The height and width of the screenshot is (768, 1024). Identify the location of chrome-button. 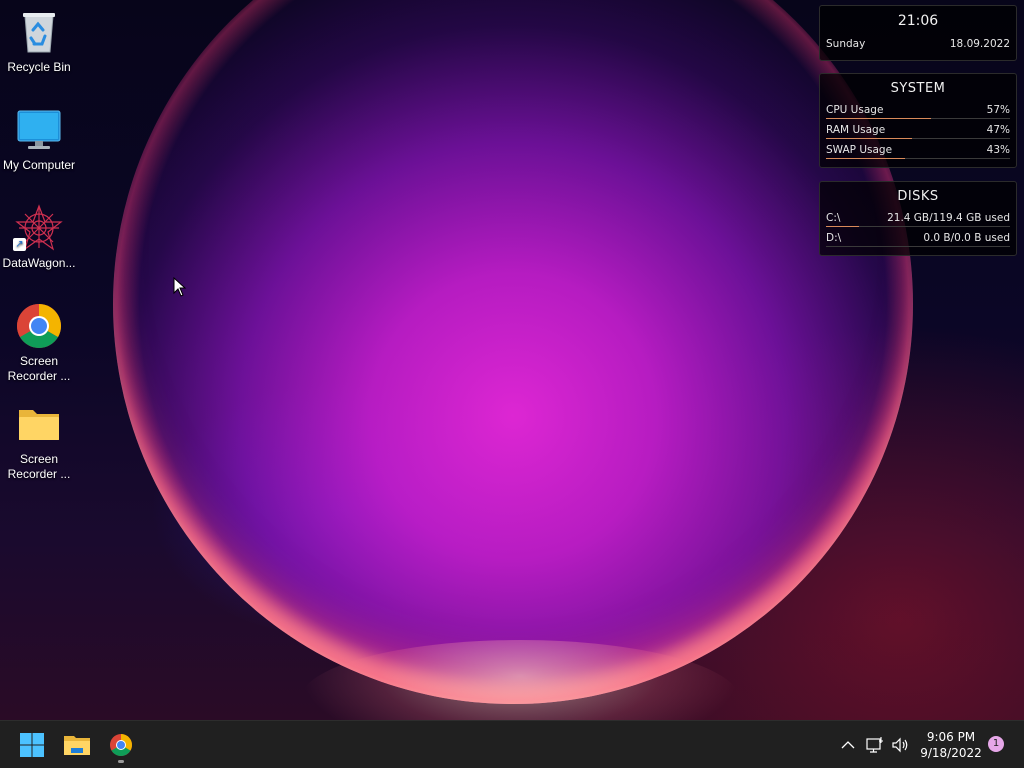
(121, 746).